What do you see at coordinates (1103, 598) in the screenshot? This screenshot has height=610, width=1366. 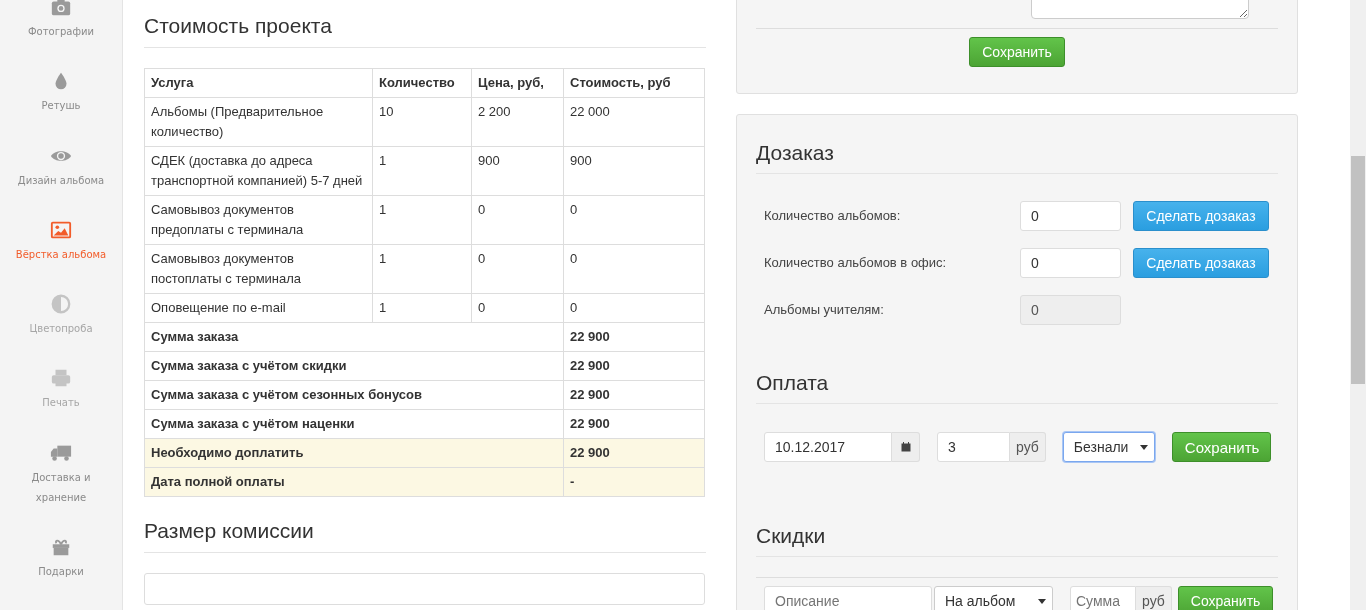 I see `sum-field: Сумма` at bounding box center [1103, 598].